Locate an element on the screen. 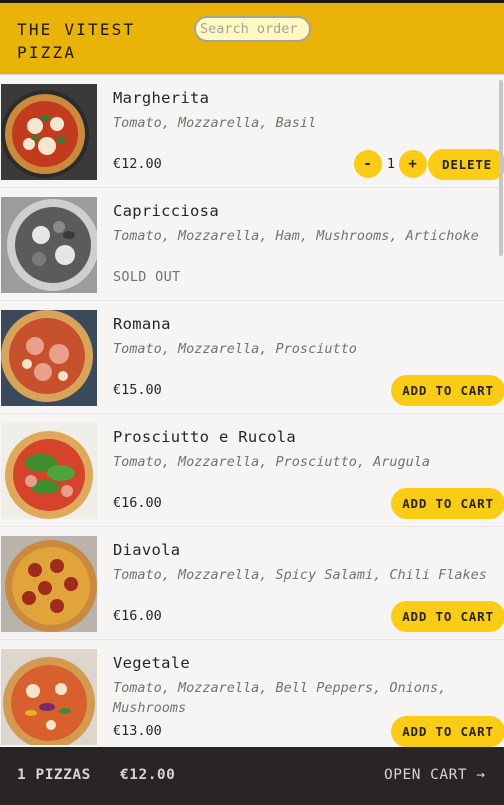  cart-overview-bar: 1 PIZZAS €12.00 OPEN CART → is located at coordinates (252, 776).